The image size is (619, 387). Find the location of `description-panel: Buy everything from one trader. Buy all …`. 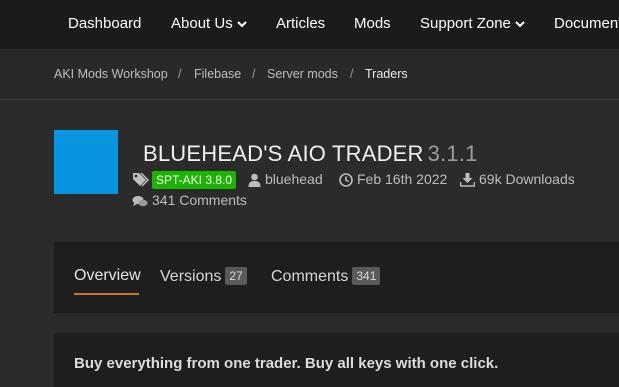

description-panel: Buy everything from one trader. Buy all … is located at coordinates (336, 360).